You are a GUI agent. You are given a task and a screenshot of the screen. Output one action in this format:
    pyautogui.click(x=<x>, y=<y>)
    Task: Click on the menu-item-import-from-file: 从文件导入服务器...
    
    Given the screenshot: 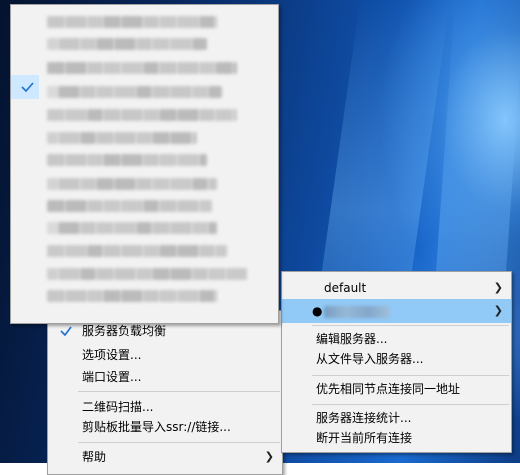 What is the action you would take?
    pyautogui.click(x=396, y=359)
    